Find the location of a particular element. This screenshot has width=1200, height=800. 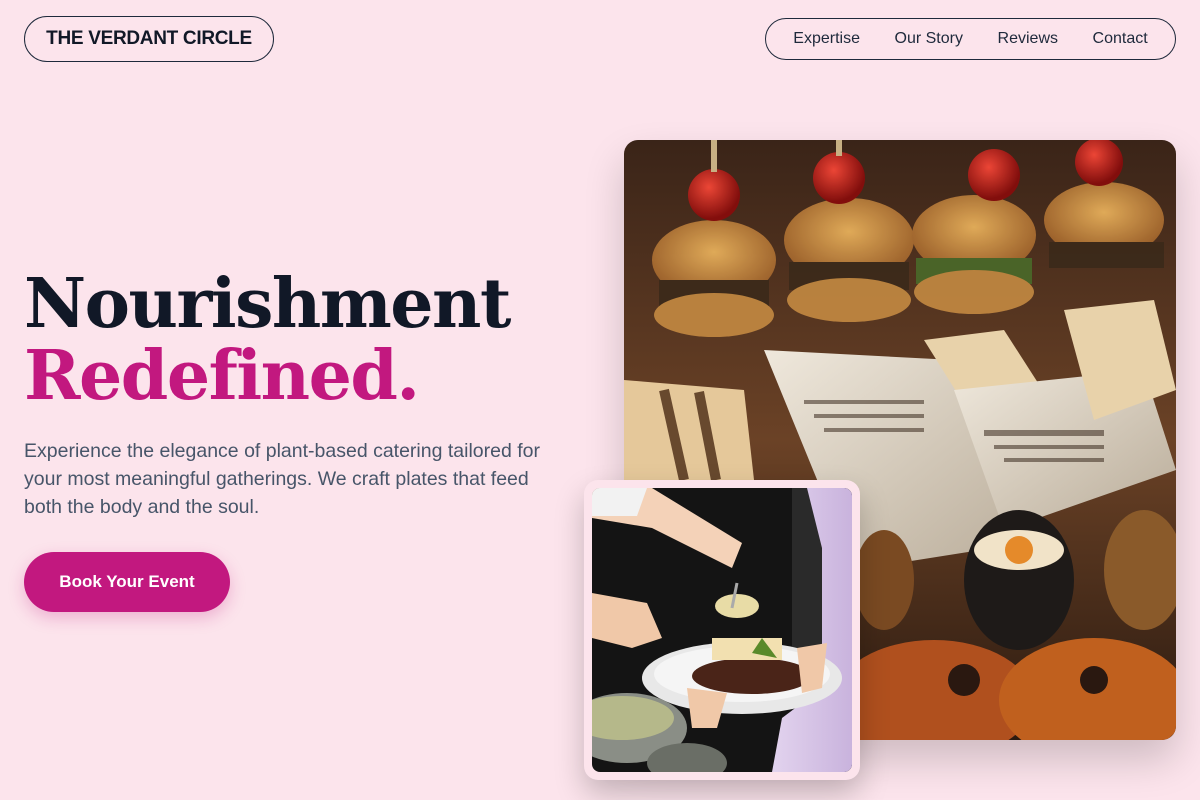

book-event-button: Book Your Event is located at coordinates (127, 582).